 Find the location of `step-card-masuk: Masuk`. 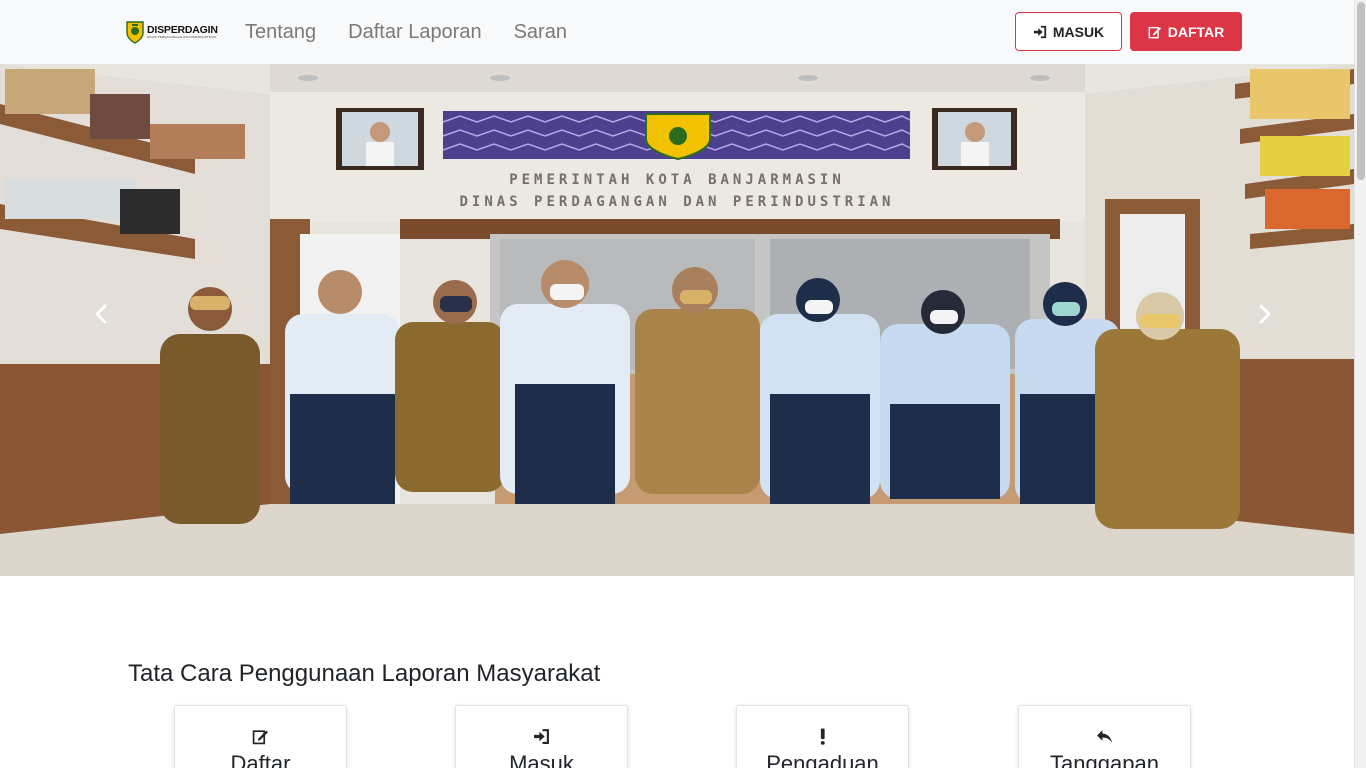

step-card-masuk: Masuk is located at coordinates (541, 736).